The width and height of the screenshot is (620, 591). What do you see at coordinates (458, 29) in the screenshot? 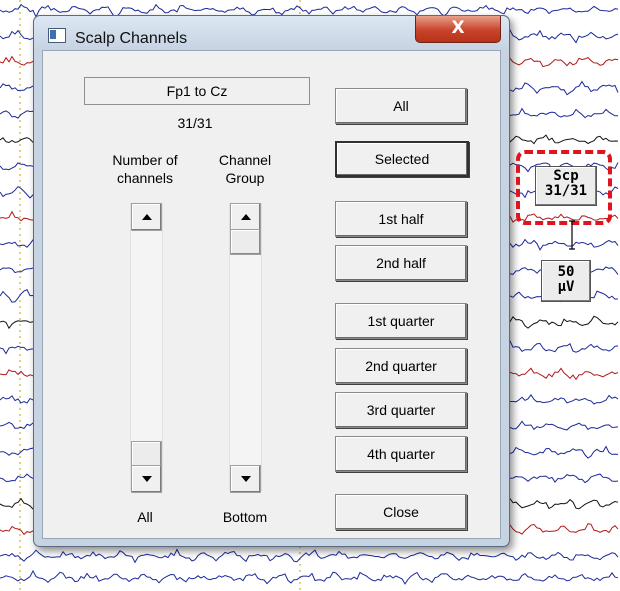
I see `close-icon: X` at bounding box center [458, 29].